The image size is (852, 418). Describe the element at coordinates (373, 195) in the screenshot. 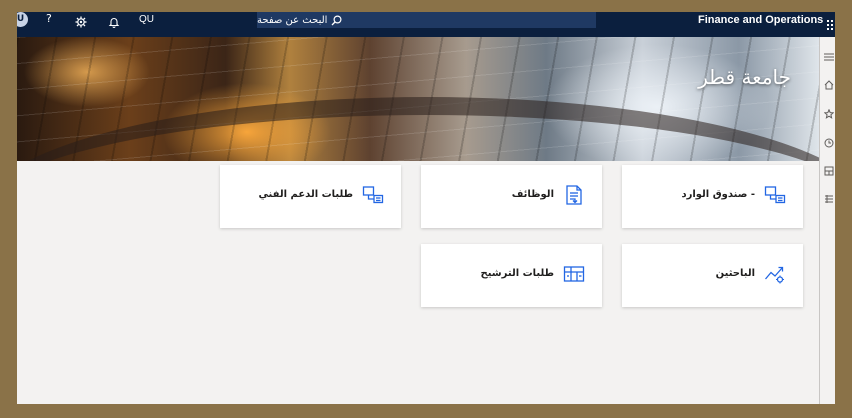

I see `support-requests-icon` at that location.